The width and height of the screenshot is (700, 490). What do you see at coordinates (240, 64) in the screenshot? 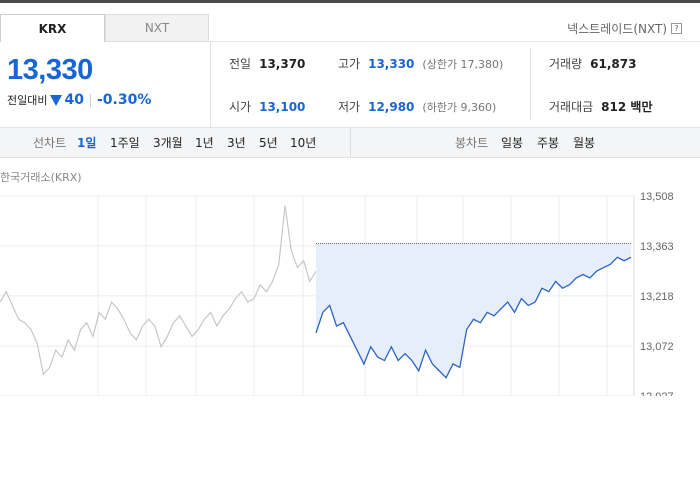
I see `stat-prev-close-label: 전일` at bounding box center [240, 64].